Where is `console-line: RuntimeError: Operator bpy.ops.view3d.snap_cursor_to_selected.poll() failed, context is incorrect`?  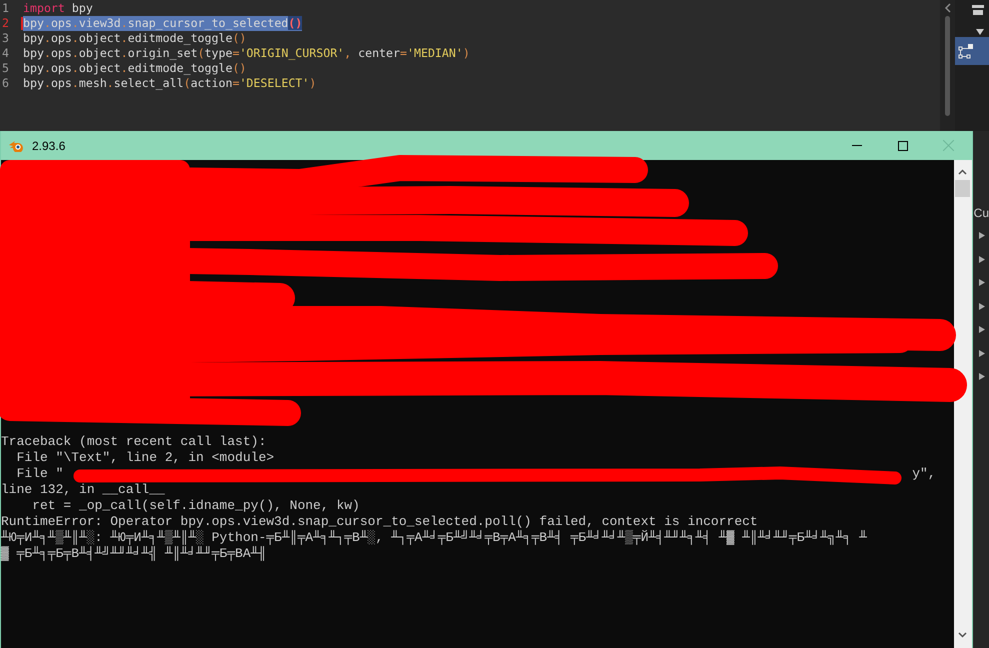 console-line: RuntimeError: Operator bpy.ops.view3d.snap_cursor_to_selected.poll() failed, context is incorrect is located at coordinates (379, 522).